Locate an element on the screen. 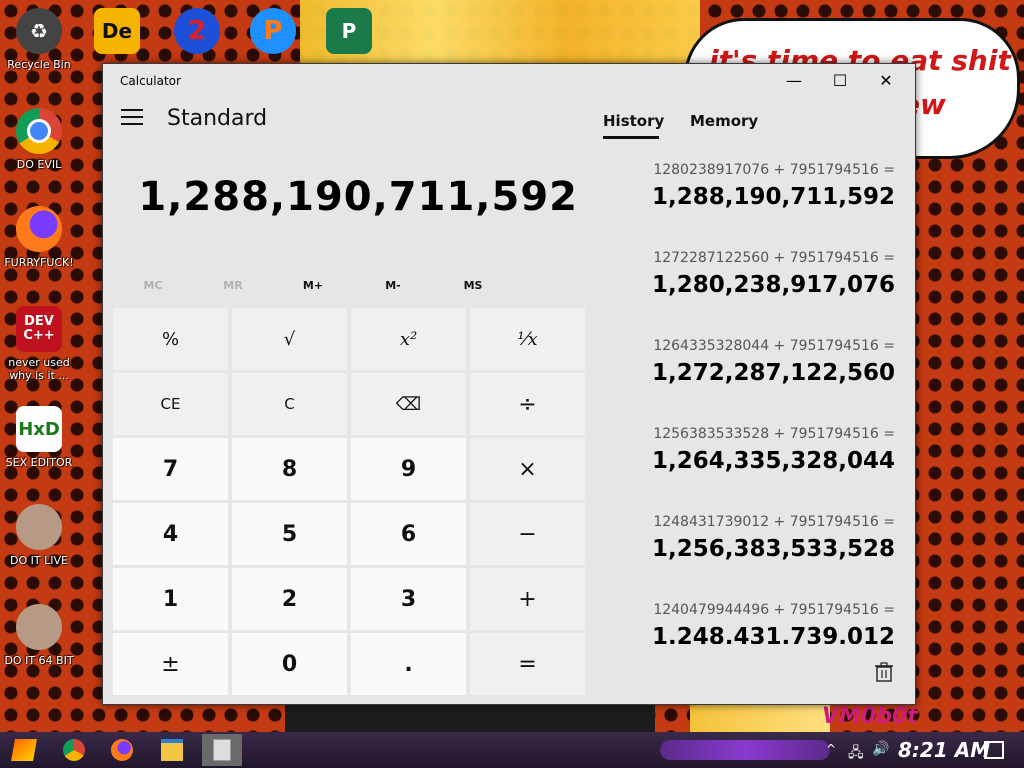 The height and width of the screenshot is (768, 1024). hxd-icon: HxD is located at coordinates (39, 429).